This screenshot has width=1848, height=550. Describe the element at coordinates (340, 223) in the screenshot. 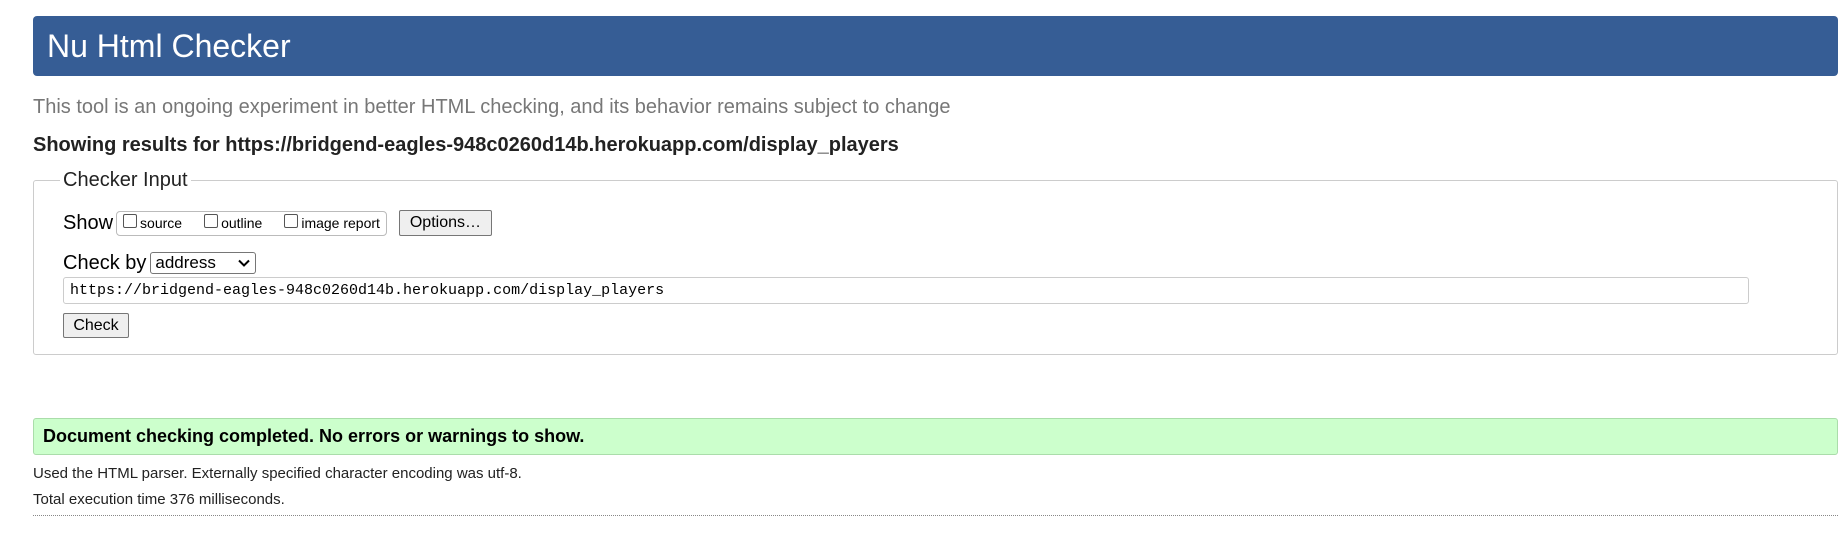

I see `image-report-checkbox-label: image report` at that location.